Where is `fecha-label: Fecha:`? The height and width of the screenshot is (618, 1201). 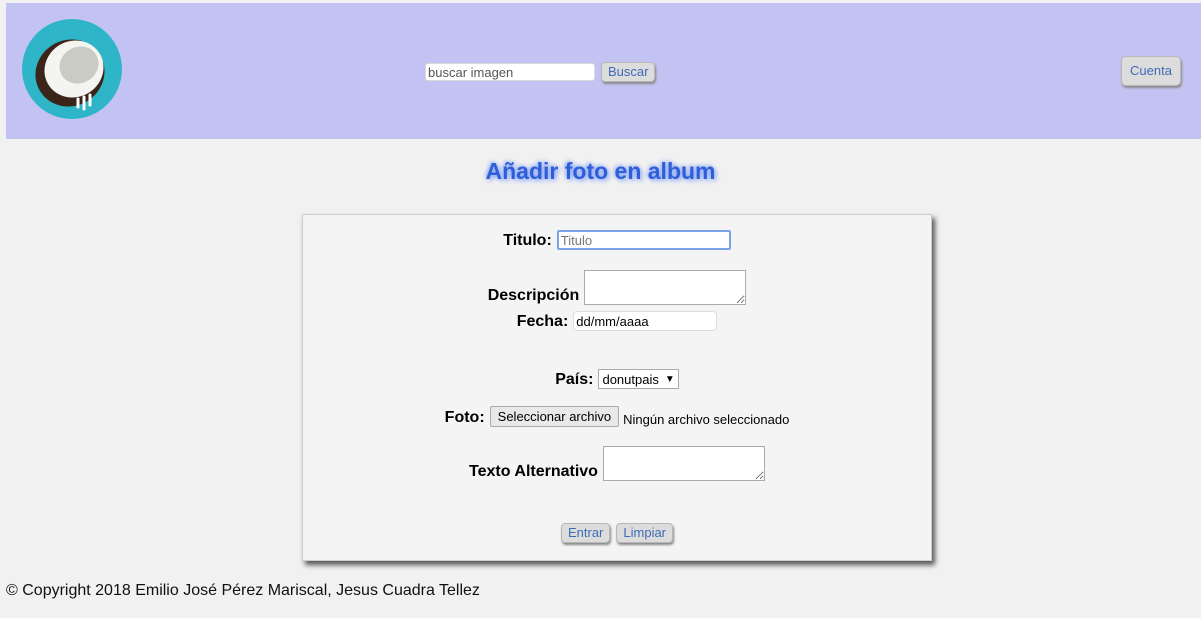
fecha-label: Fecha: is located at coordinates (542, 321).